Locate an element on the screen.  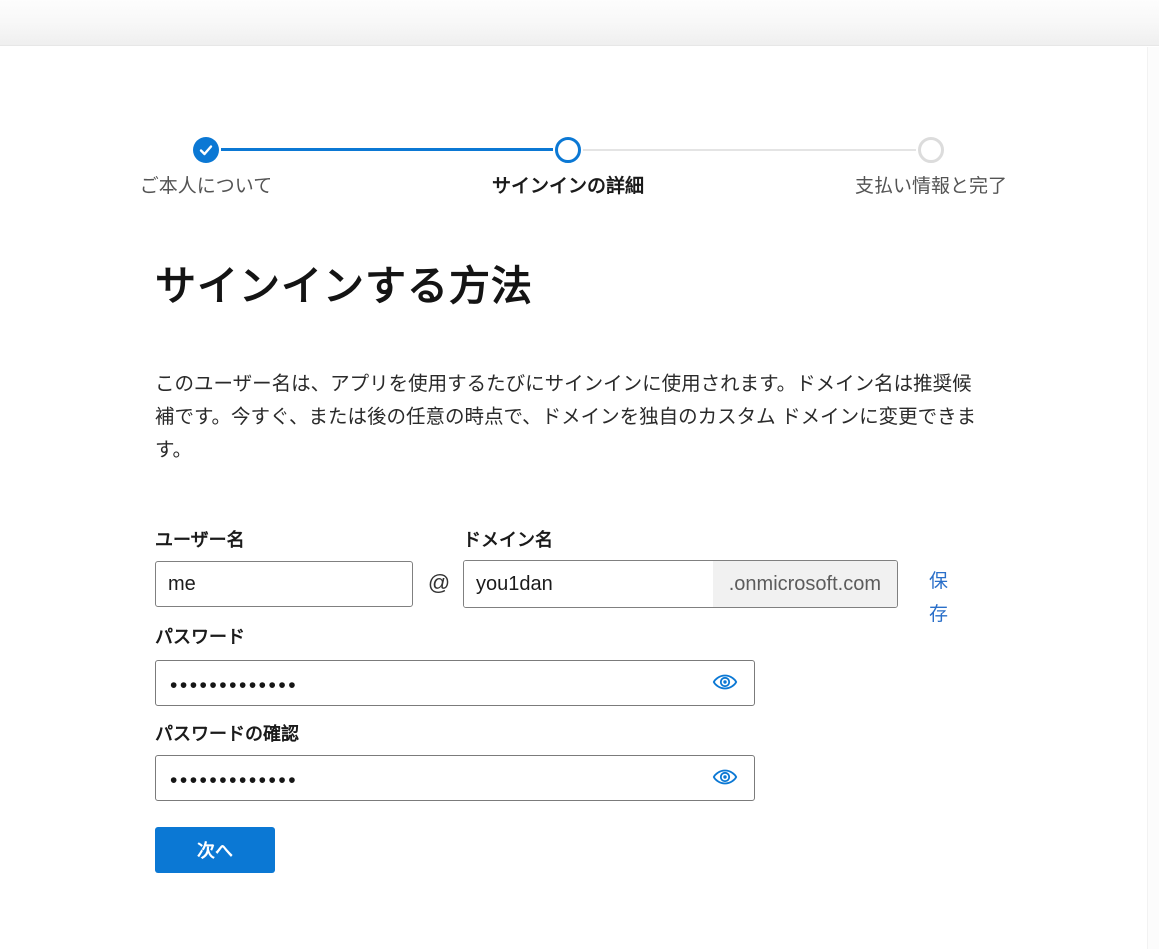
save-link: 保存 is located at coordinates (941, 598).